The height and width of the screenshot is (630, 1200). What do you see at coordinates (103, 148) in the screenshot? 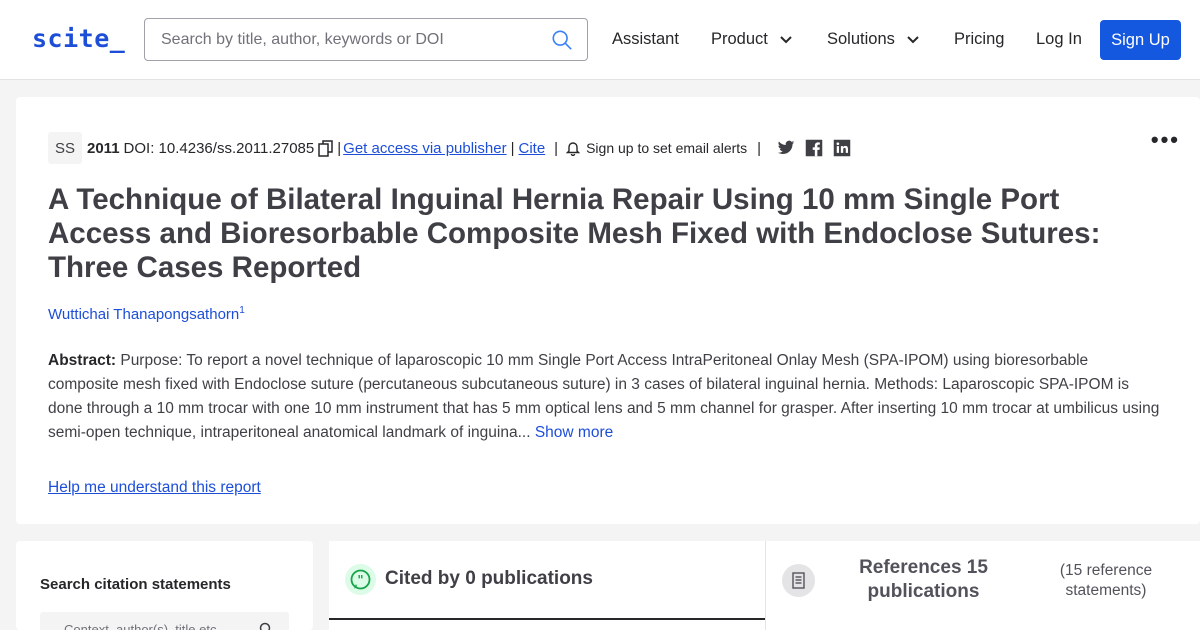
I see `publication-year: 2011` at bounding box center [103, 148].